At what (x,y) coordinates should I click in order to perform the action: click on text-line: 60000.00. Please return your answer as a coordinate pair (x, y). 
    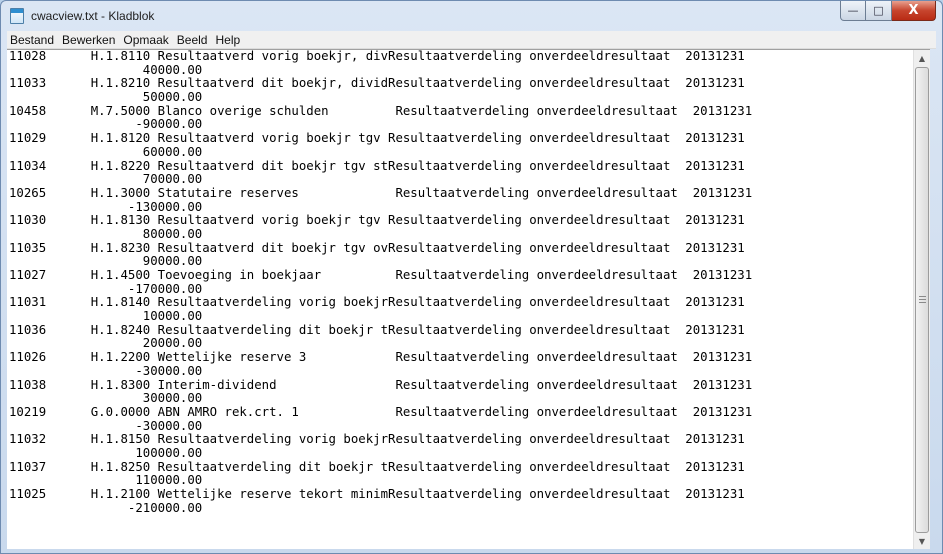
    Looking at the image, I should click on (106, 151).